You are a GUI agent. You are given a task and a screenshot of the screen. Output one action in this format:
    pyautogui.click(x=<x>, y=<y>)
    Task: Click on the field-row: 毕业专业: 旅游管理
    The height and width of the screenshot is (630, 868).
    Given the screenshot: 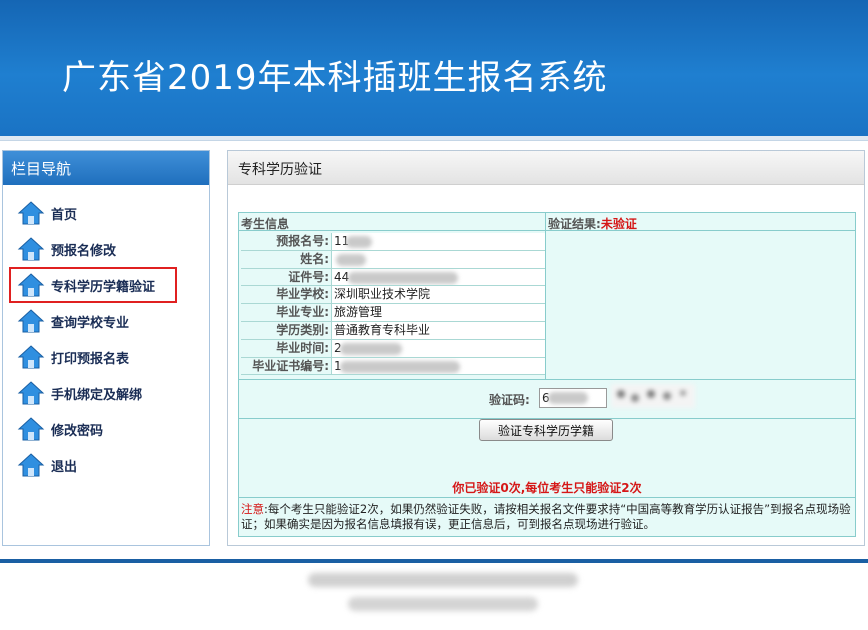 What is the action you would take?
    pyautogui.click(x=393, y=313)
    